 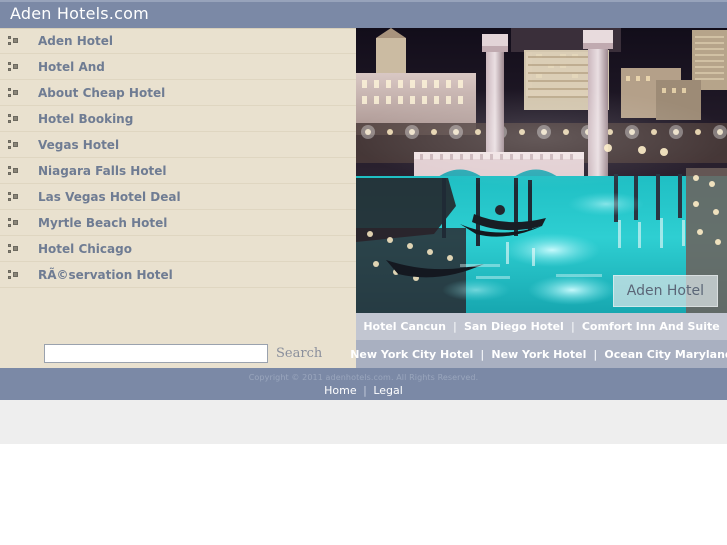 I want to click on sidebar-item-niagara-falls-hotel: Niagara Falls Hotel, so click(x=178, y=171).